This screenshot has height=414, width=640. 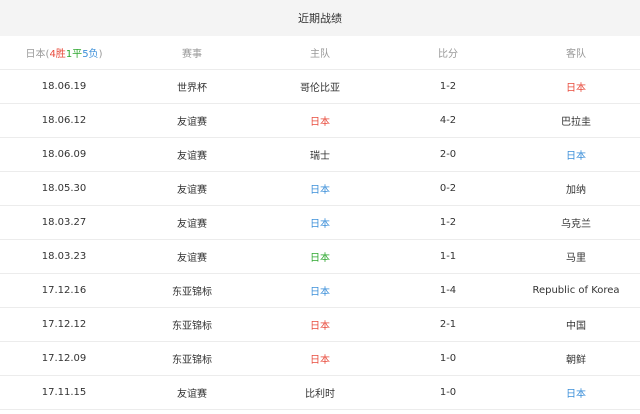 I want to click on match-competition: 世界杯, so click(x=192, y=88).